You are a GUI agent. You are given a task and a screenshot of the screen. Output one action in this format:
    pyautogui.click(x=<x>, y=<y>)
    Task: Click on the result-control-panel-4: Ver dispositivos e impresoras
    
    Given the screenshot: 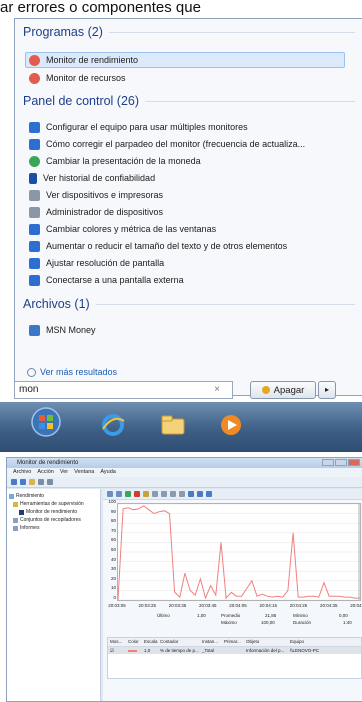 What is the action you would take?
    pyautogui.click(x=96, y=195)
    